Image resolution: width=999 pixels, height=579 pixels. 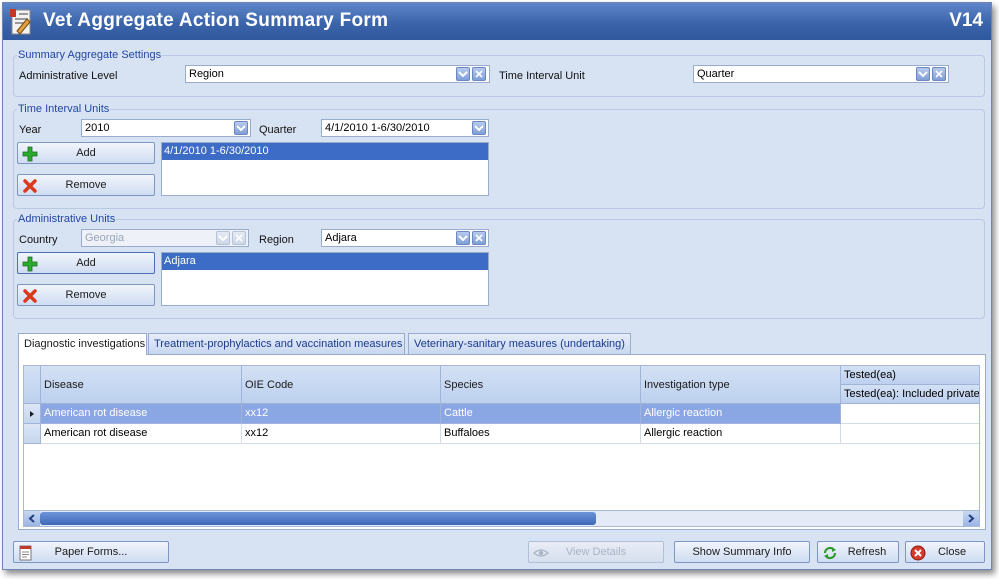 What do you see at coordinates (497, 21) in the screenshot?
I see `title-bar: Vet Aggregate Action Summary Form V14` at bounding box center [497, 21].